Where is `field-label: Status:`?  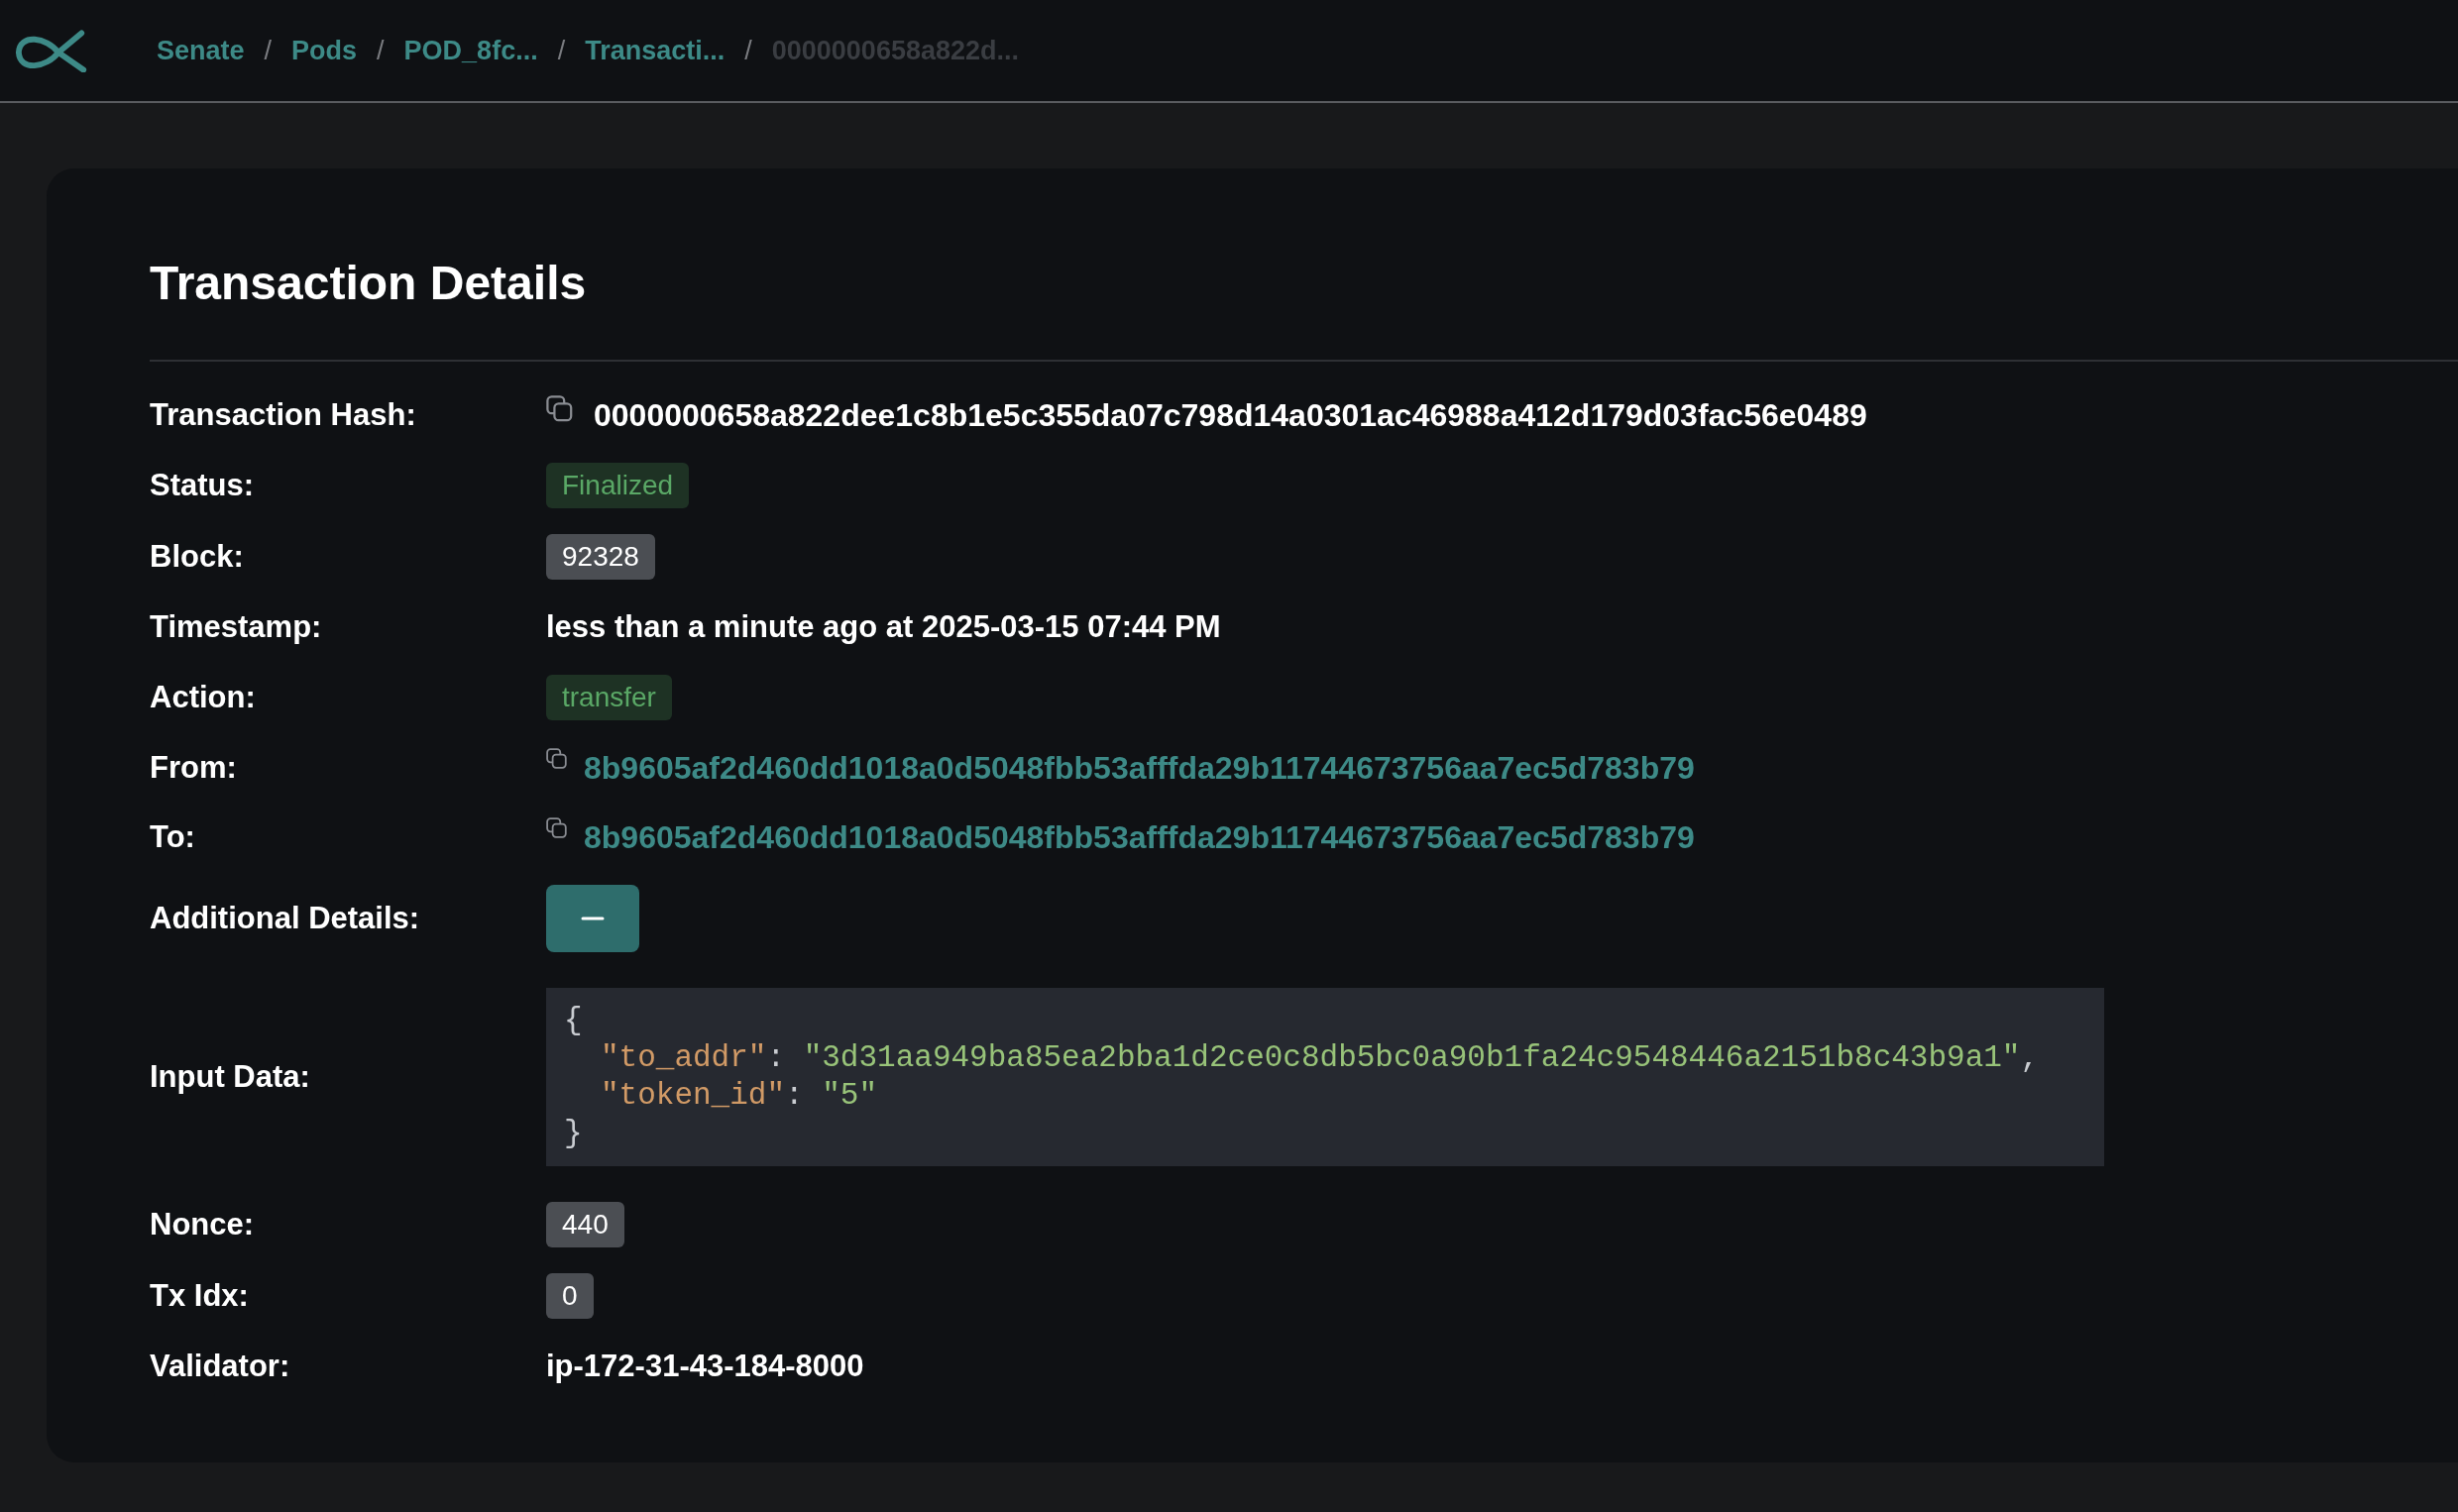
field-label: Status: is located at coordinates (203, 486).